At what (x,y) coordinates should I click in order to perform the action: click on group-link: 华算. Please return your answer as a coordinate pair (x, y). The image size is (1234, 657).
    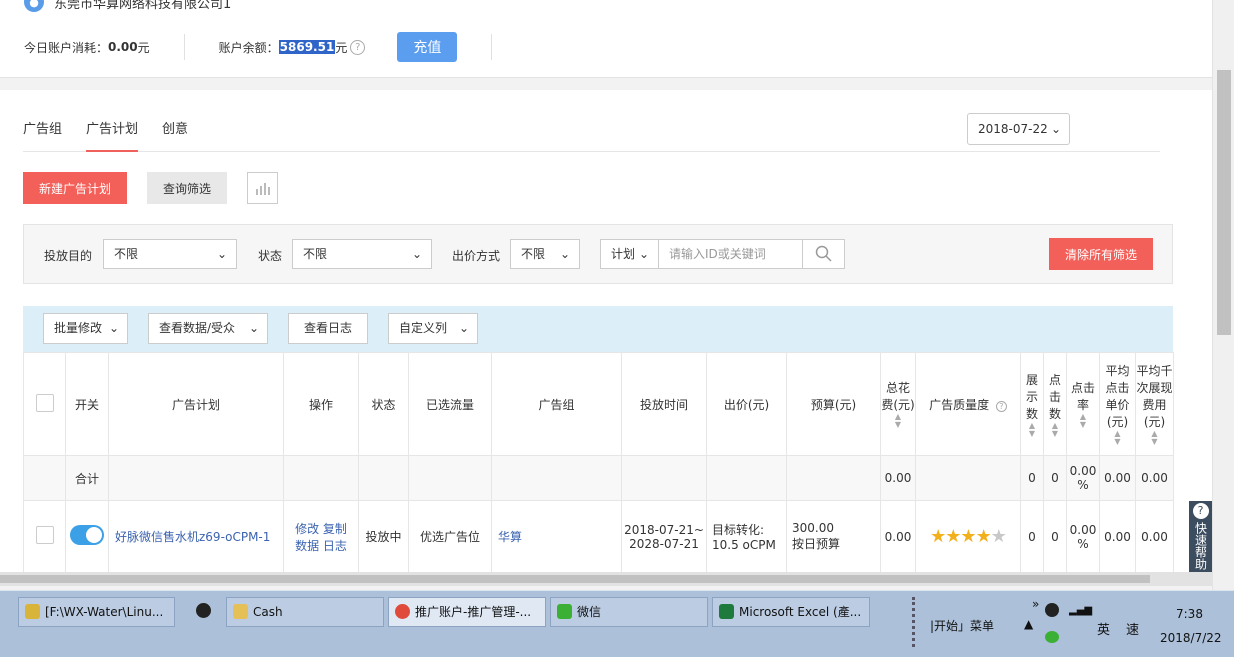
    Looking at the image, I should click on (510, 537).